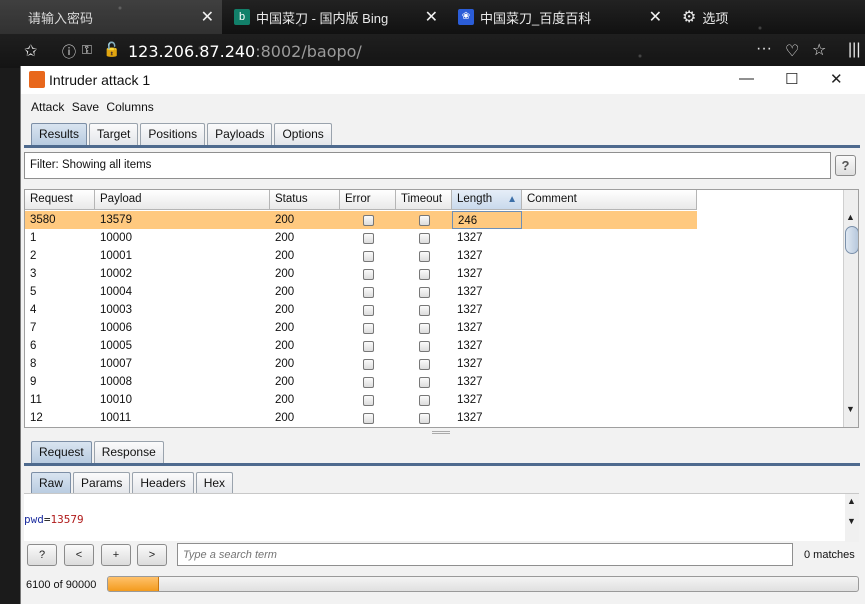  What do you see at coordinates (42, 555) in the screenshot?
I see `search-help-button: ?` at bounding box center [42, 555].